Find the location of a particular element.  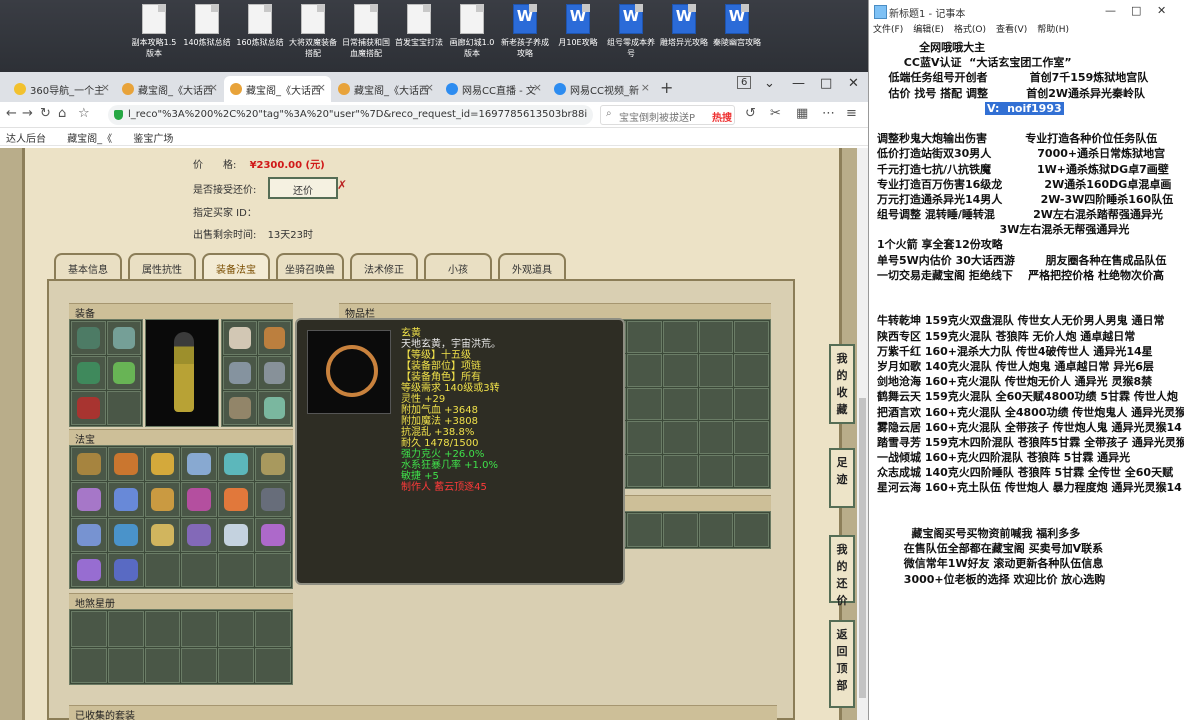

desktop-file-icon: 月10E攻略 is located at coordinates (578, 26).